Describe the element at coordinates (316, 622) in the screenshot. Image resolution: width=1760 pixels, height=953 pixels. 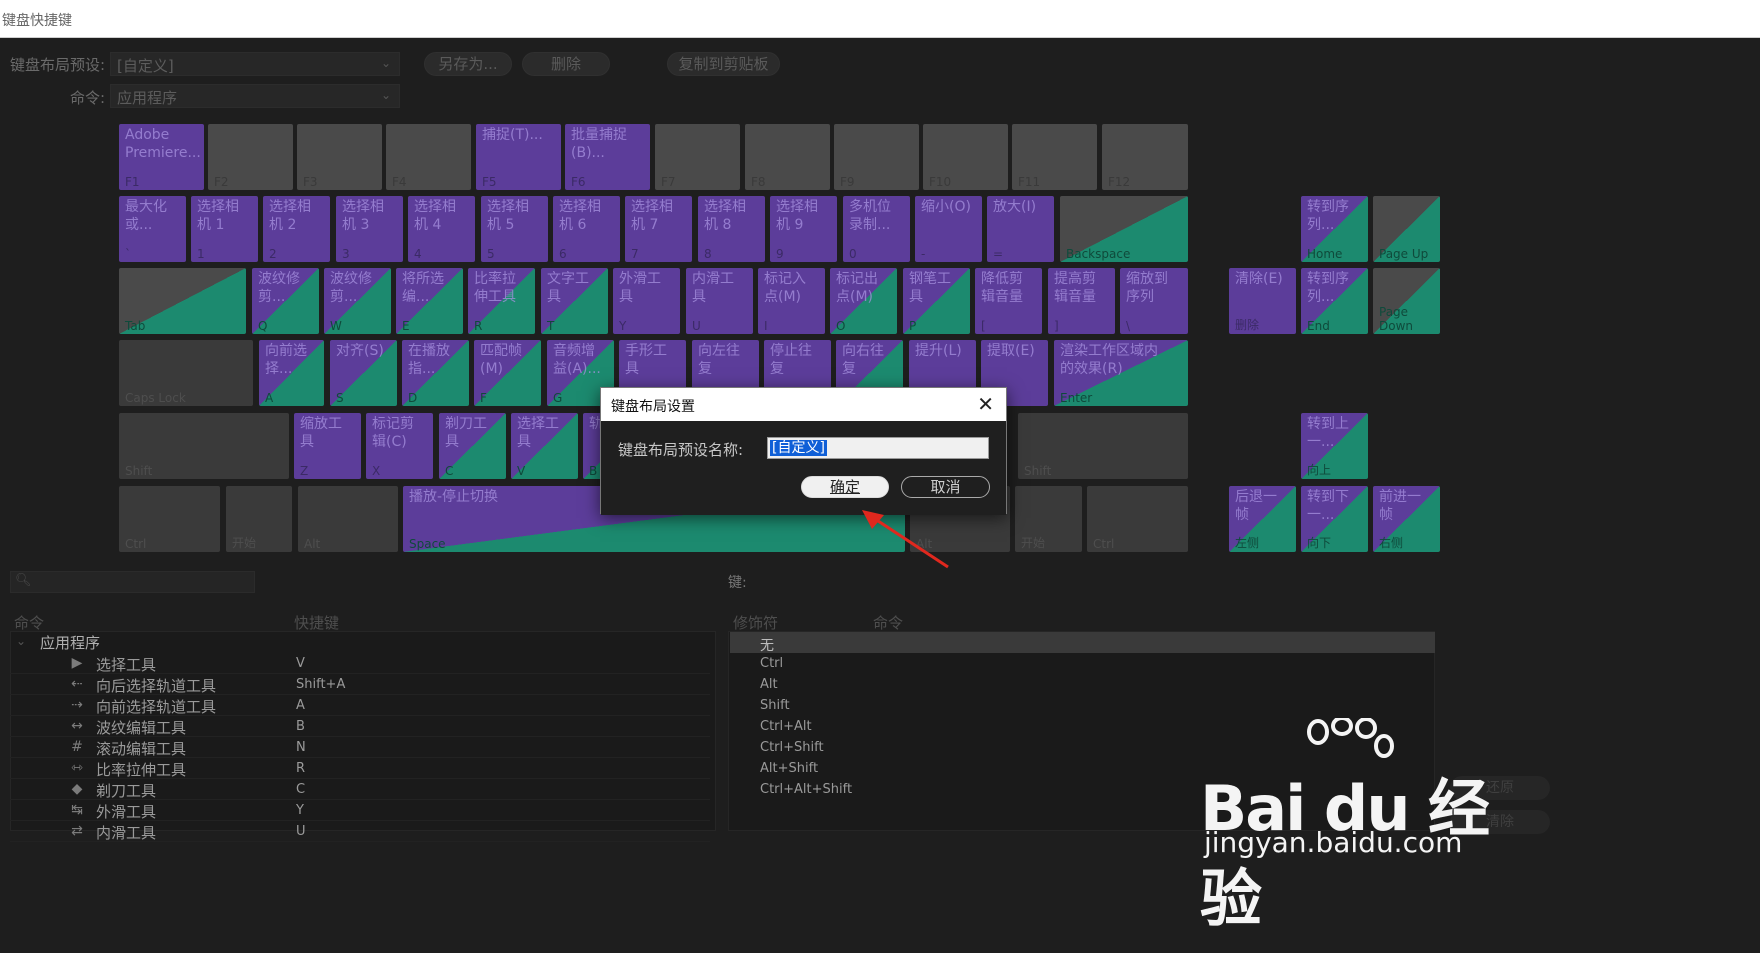
I see `shortcut-column-header: 快捷键` at that location.